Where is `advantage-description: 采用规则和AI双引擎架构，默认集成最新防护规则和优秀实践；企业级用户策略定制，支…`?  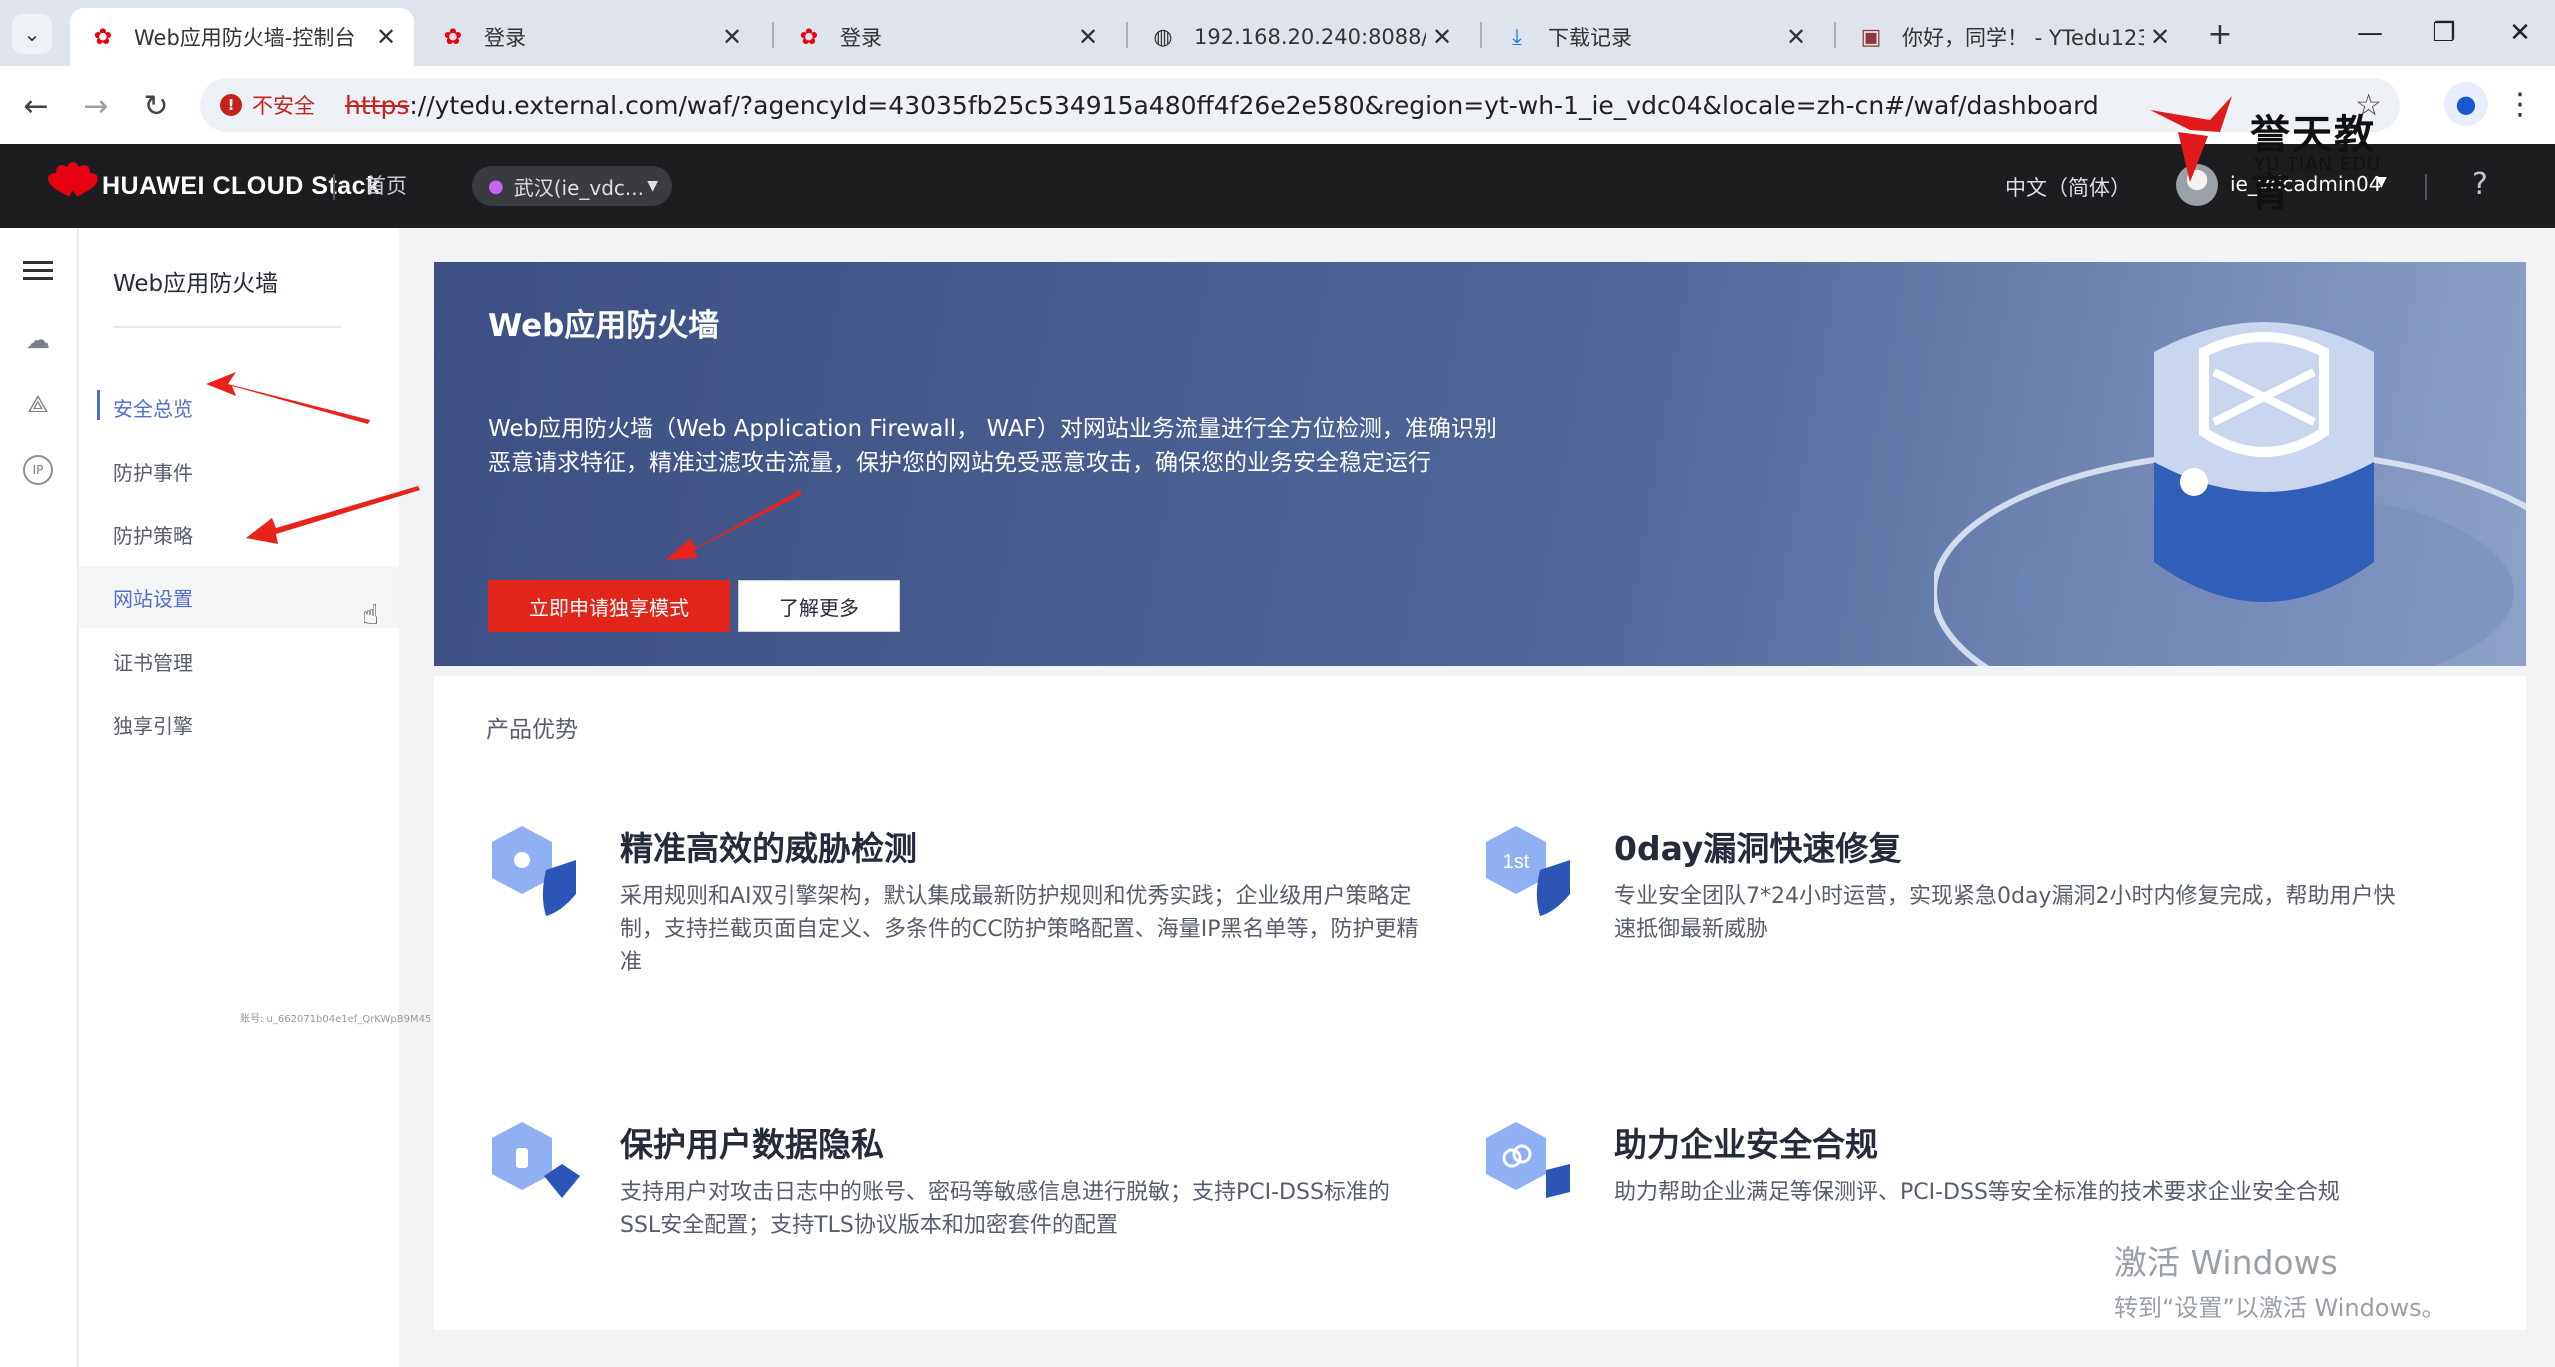
advantage-description: 采用规则和AI双引擎架构，默认集成最新防护规则和优秀实践；企业级用户策略定制，支… is located at coordinates (1019, 929).